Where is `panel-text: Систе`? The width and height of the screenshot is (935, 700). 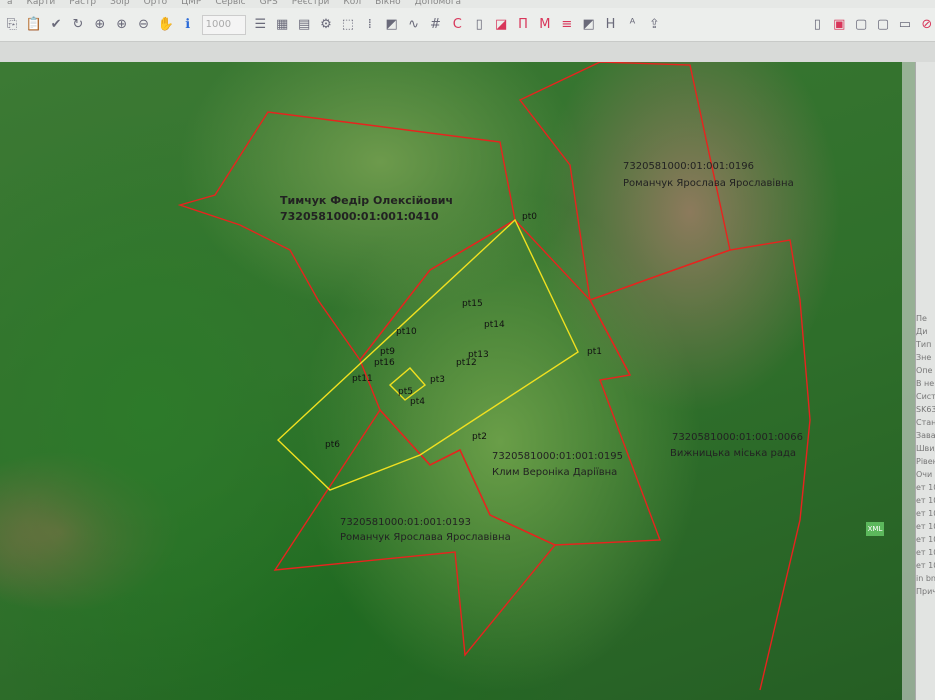 panel-text: Систе is located at coordinates (925, 396).